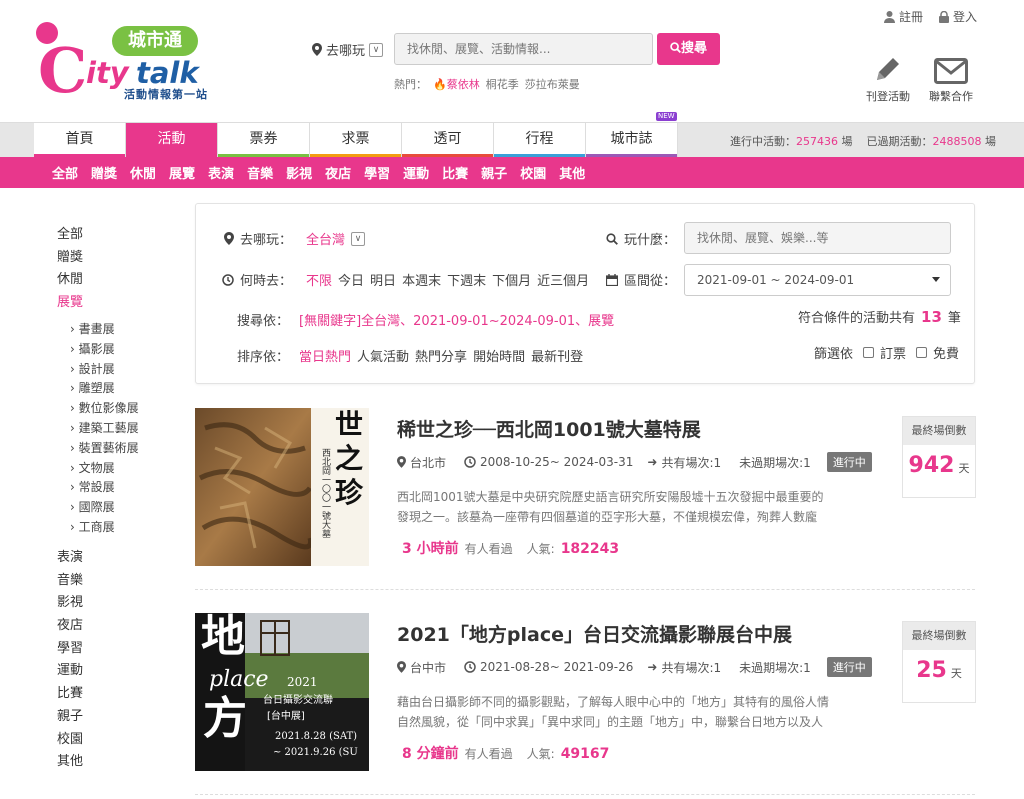  Describe the element at coordinates (104, 449) in the screenshot. I see `sidebar-subitem: › 裝置藝術展` at that location.